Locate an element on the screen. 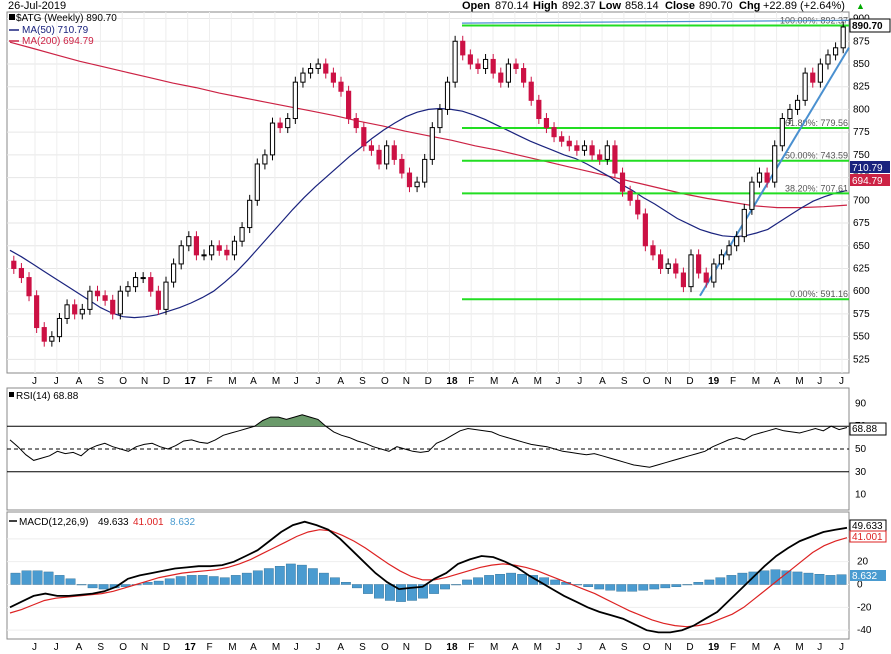 The image size is (891, 654). month-tick-label-bottom: D is located at coordinates (166, 647).